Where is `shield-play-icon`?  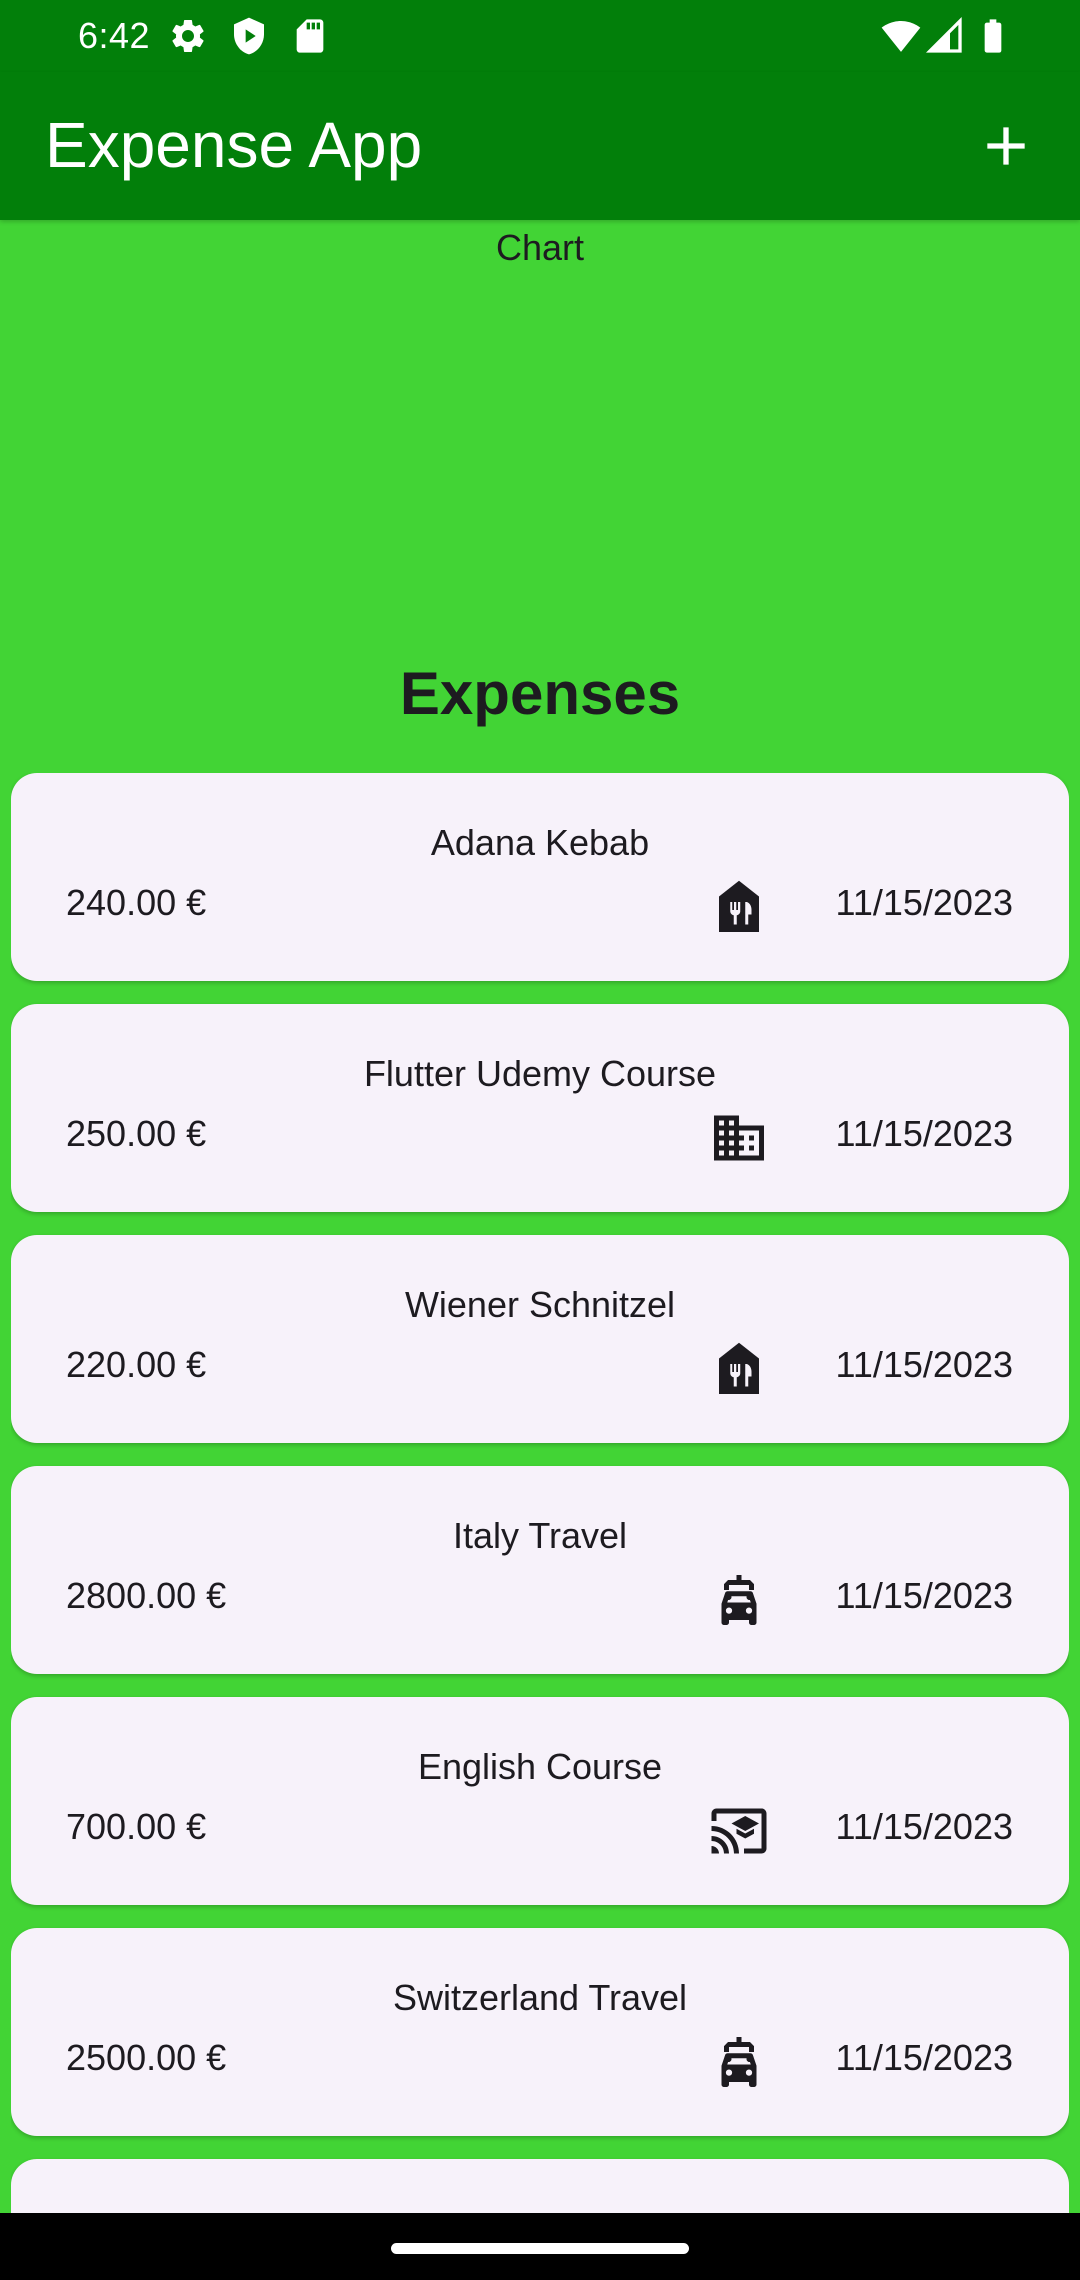
shield-play-icon is located at coordinates (249, 36).